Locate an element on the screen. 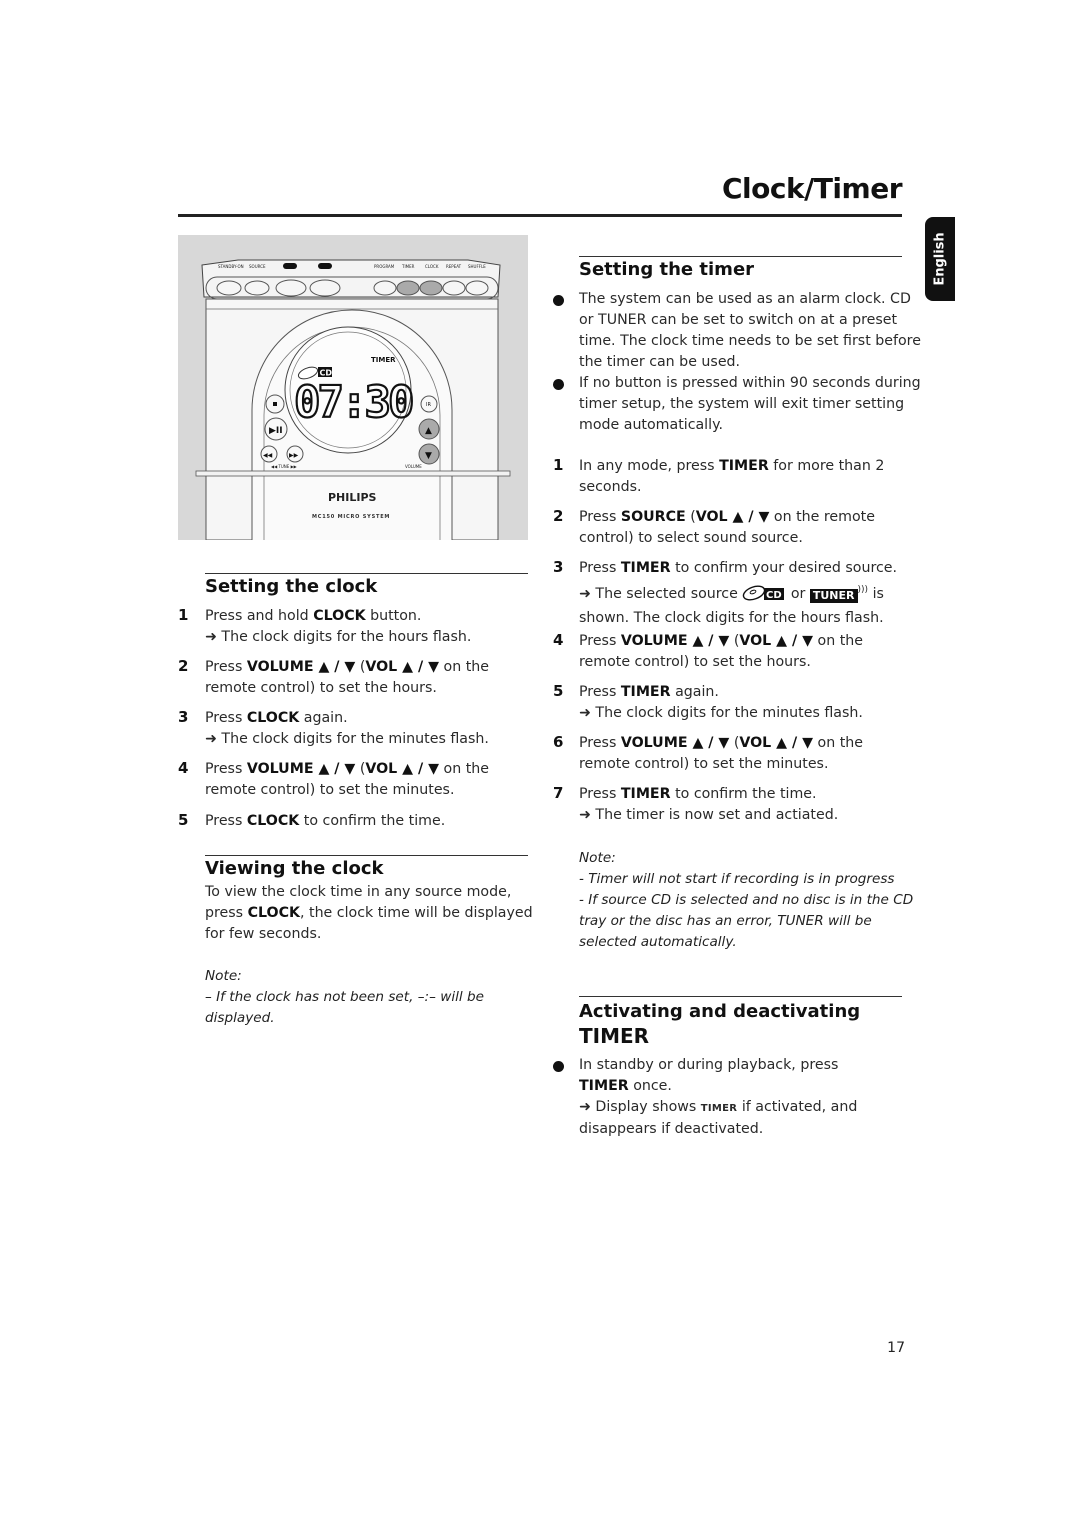  section-heading-activating-timer: Activating and deactivating TIMER is located at coordinates (720, 1024).